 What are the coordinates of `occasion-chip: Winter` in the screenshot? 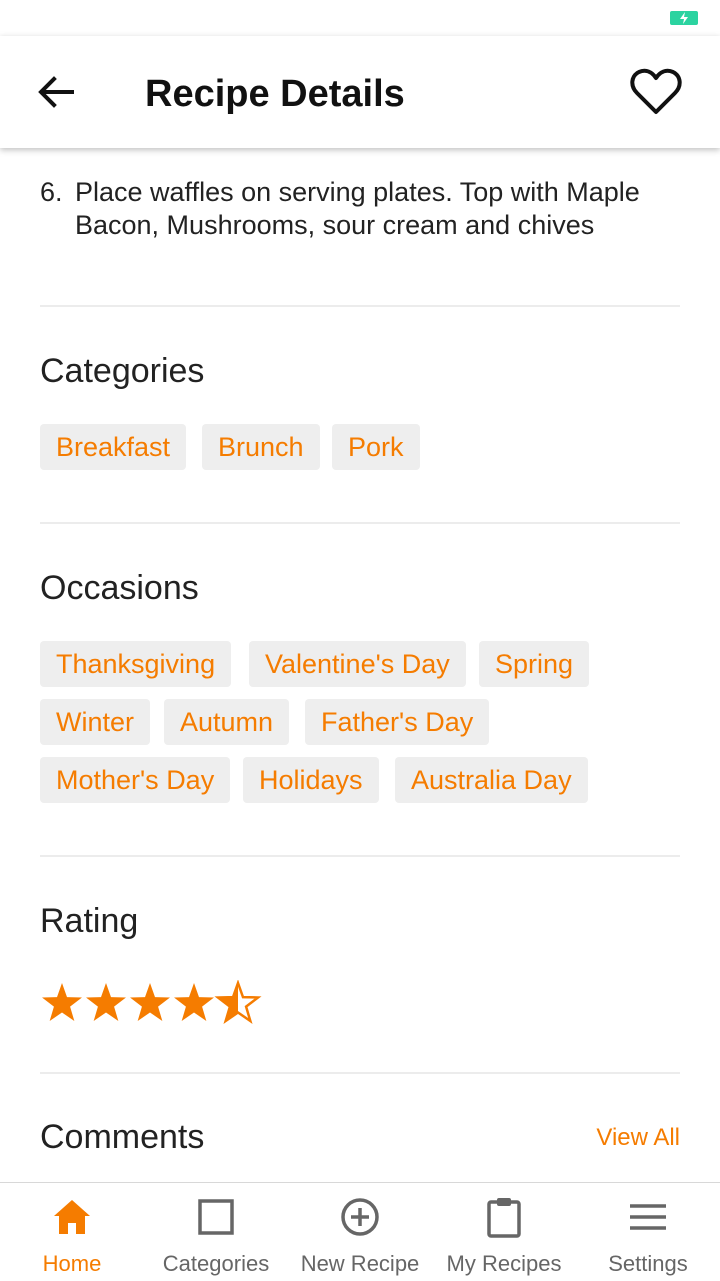 It's located at (95, 722).